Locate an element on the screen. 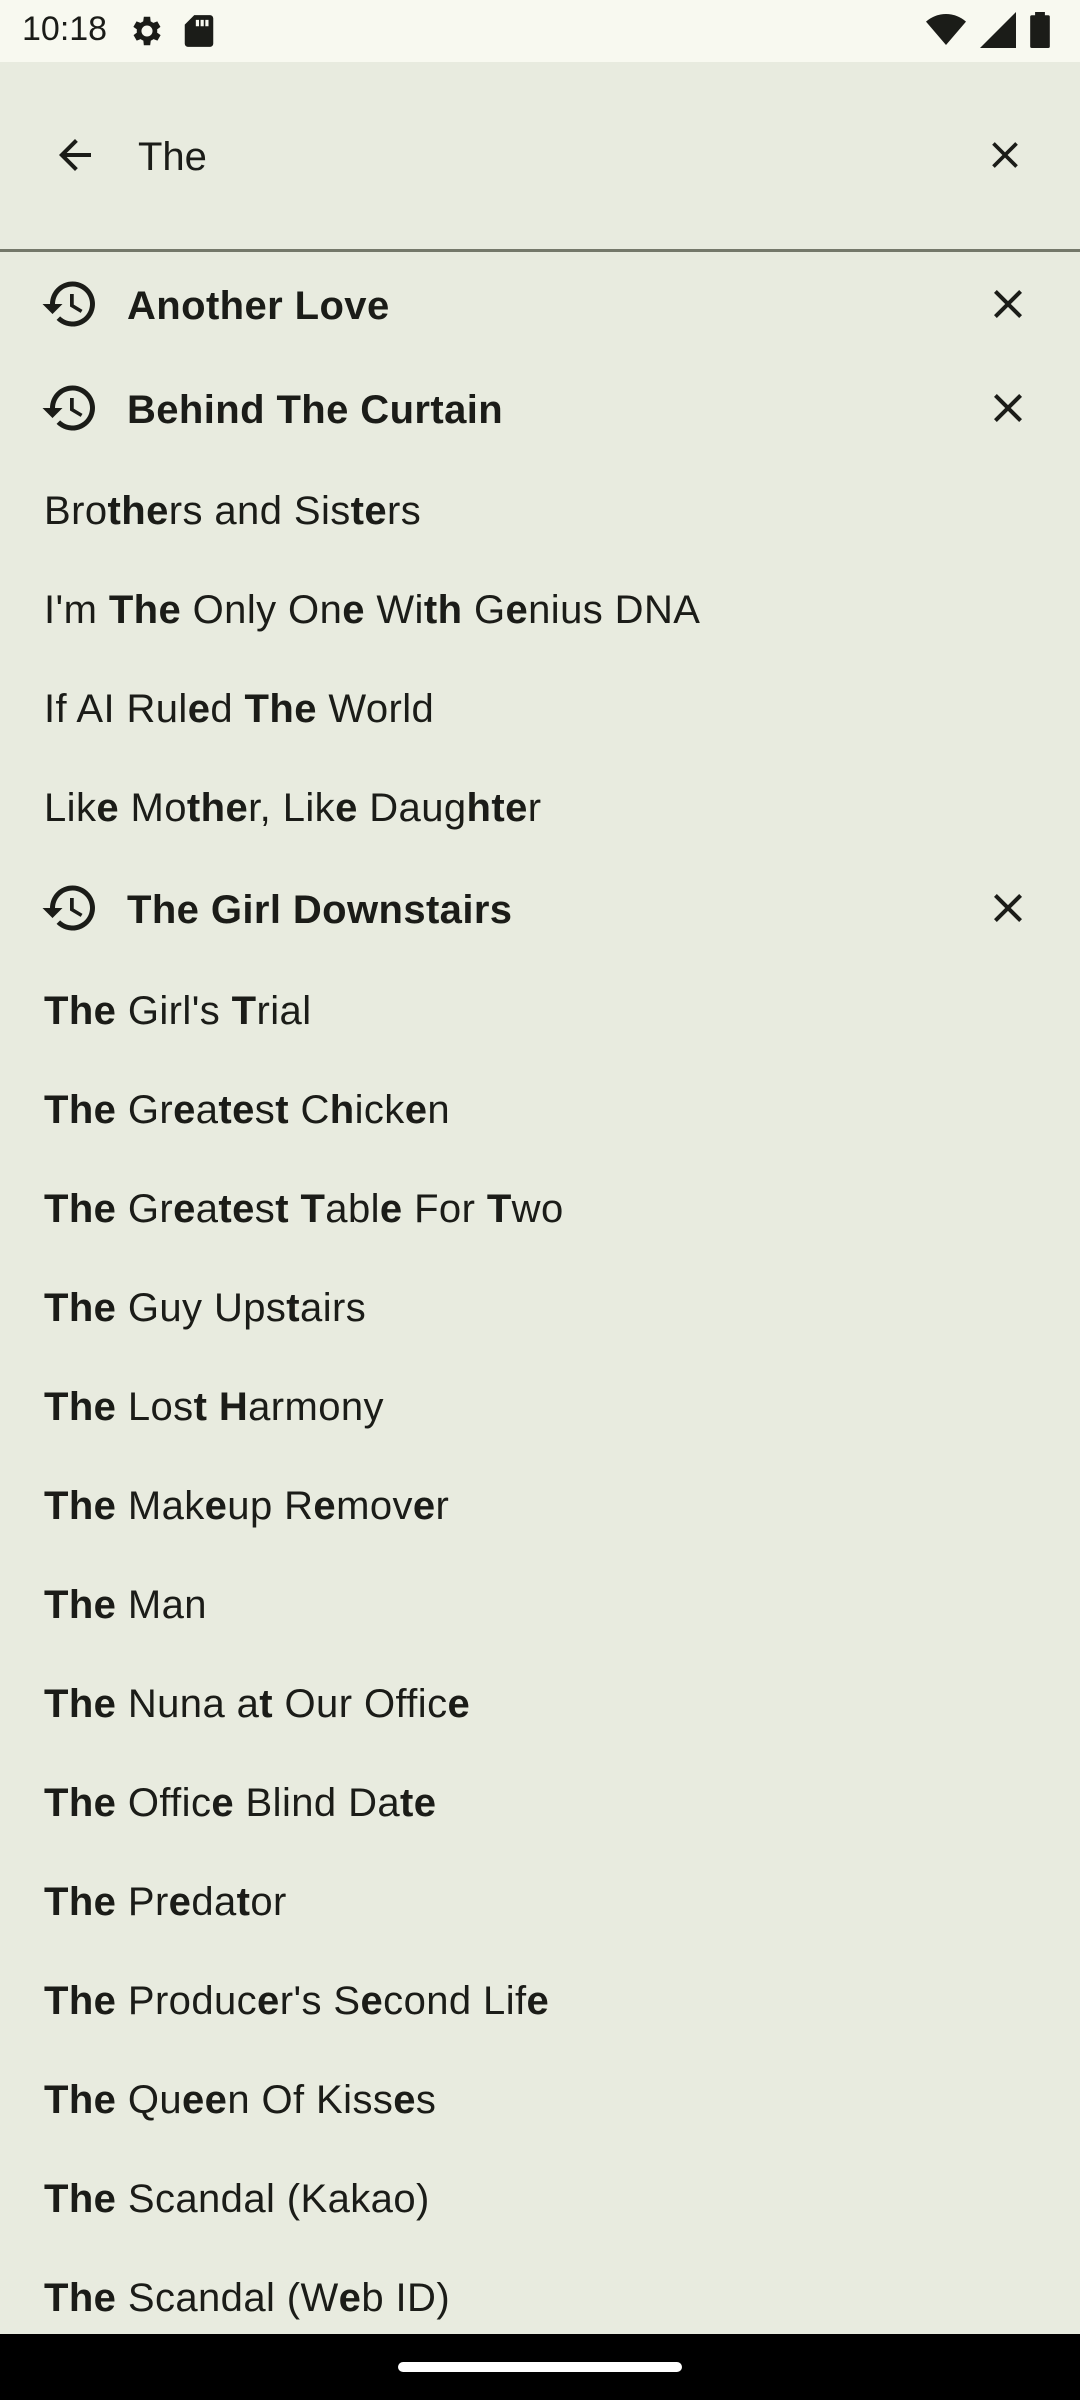 This screenshot has width=1080, height=2400. search-bar is located at coordinates (540, 157).